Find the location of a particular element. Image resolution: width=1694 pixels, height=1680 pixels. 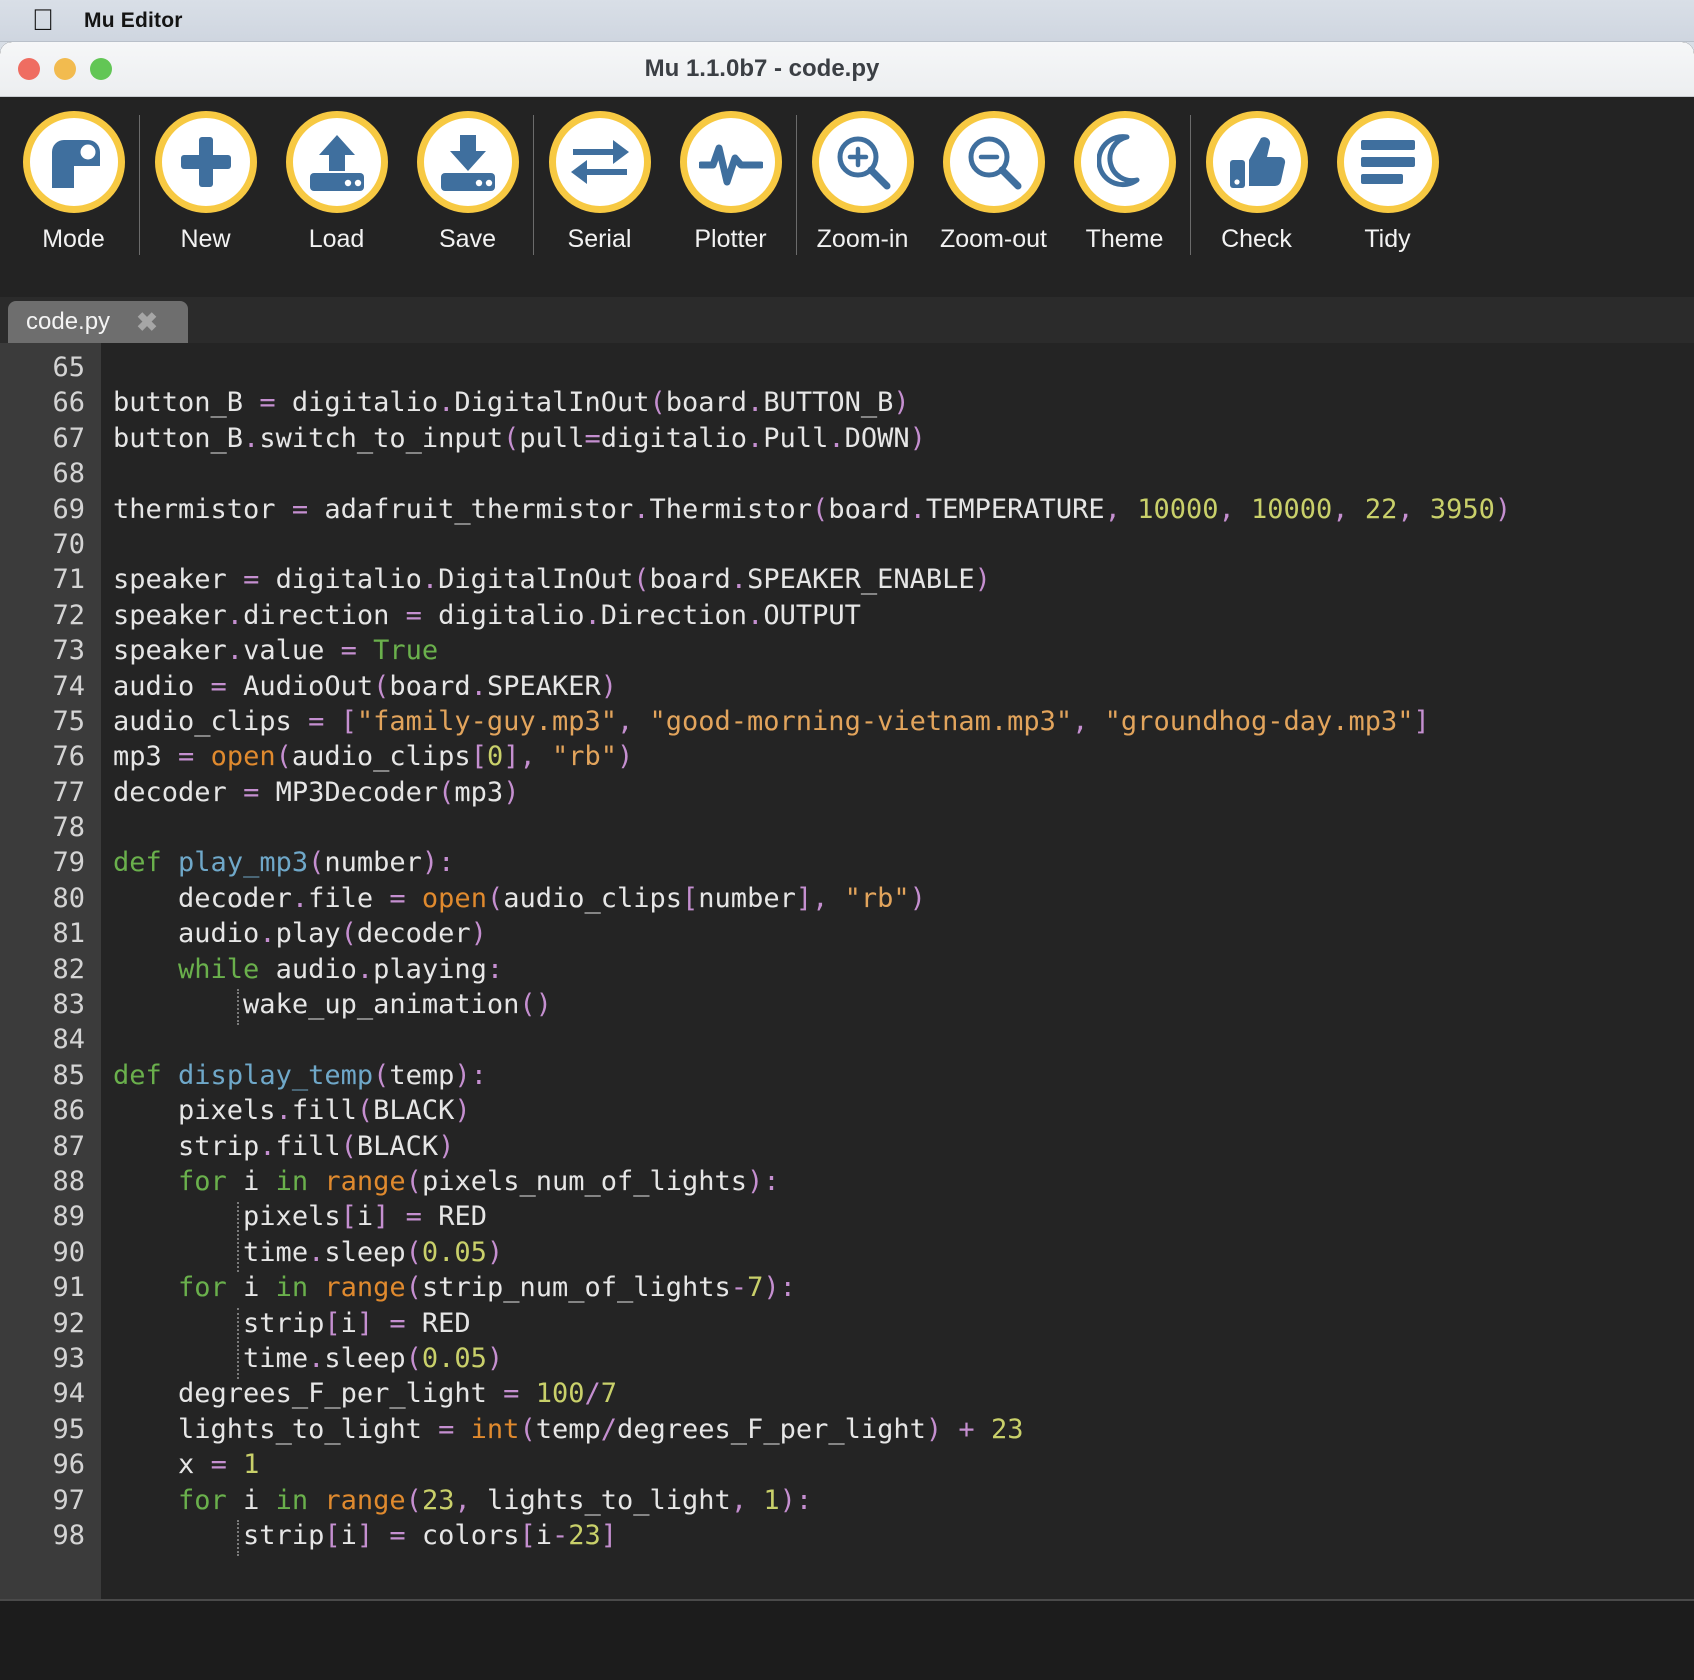

line-number: 78 is located at coordinates (68, 828).